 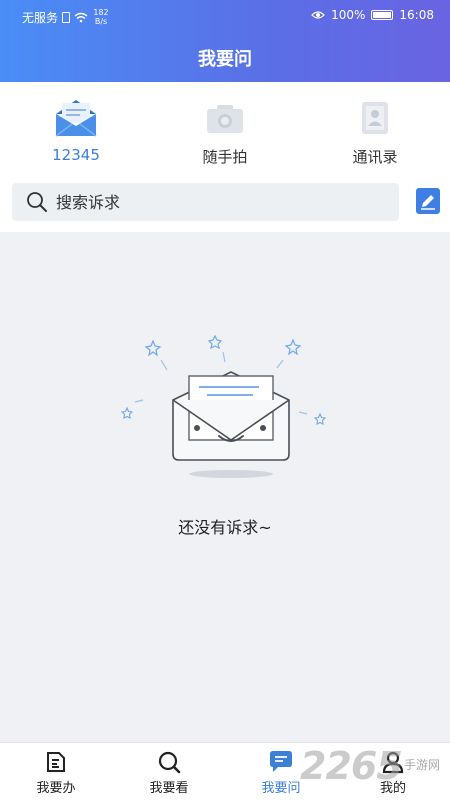 I want to click on quick-action-label: 随手拍, so click(x=225, y=157).